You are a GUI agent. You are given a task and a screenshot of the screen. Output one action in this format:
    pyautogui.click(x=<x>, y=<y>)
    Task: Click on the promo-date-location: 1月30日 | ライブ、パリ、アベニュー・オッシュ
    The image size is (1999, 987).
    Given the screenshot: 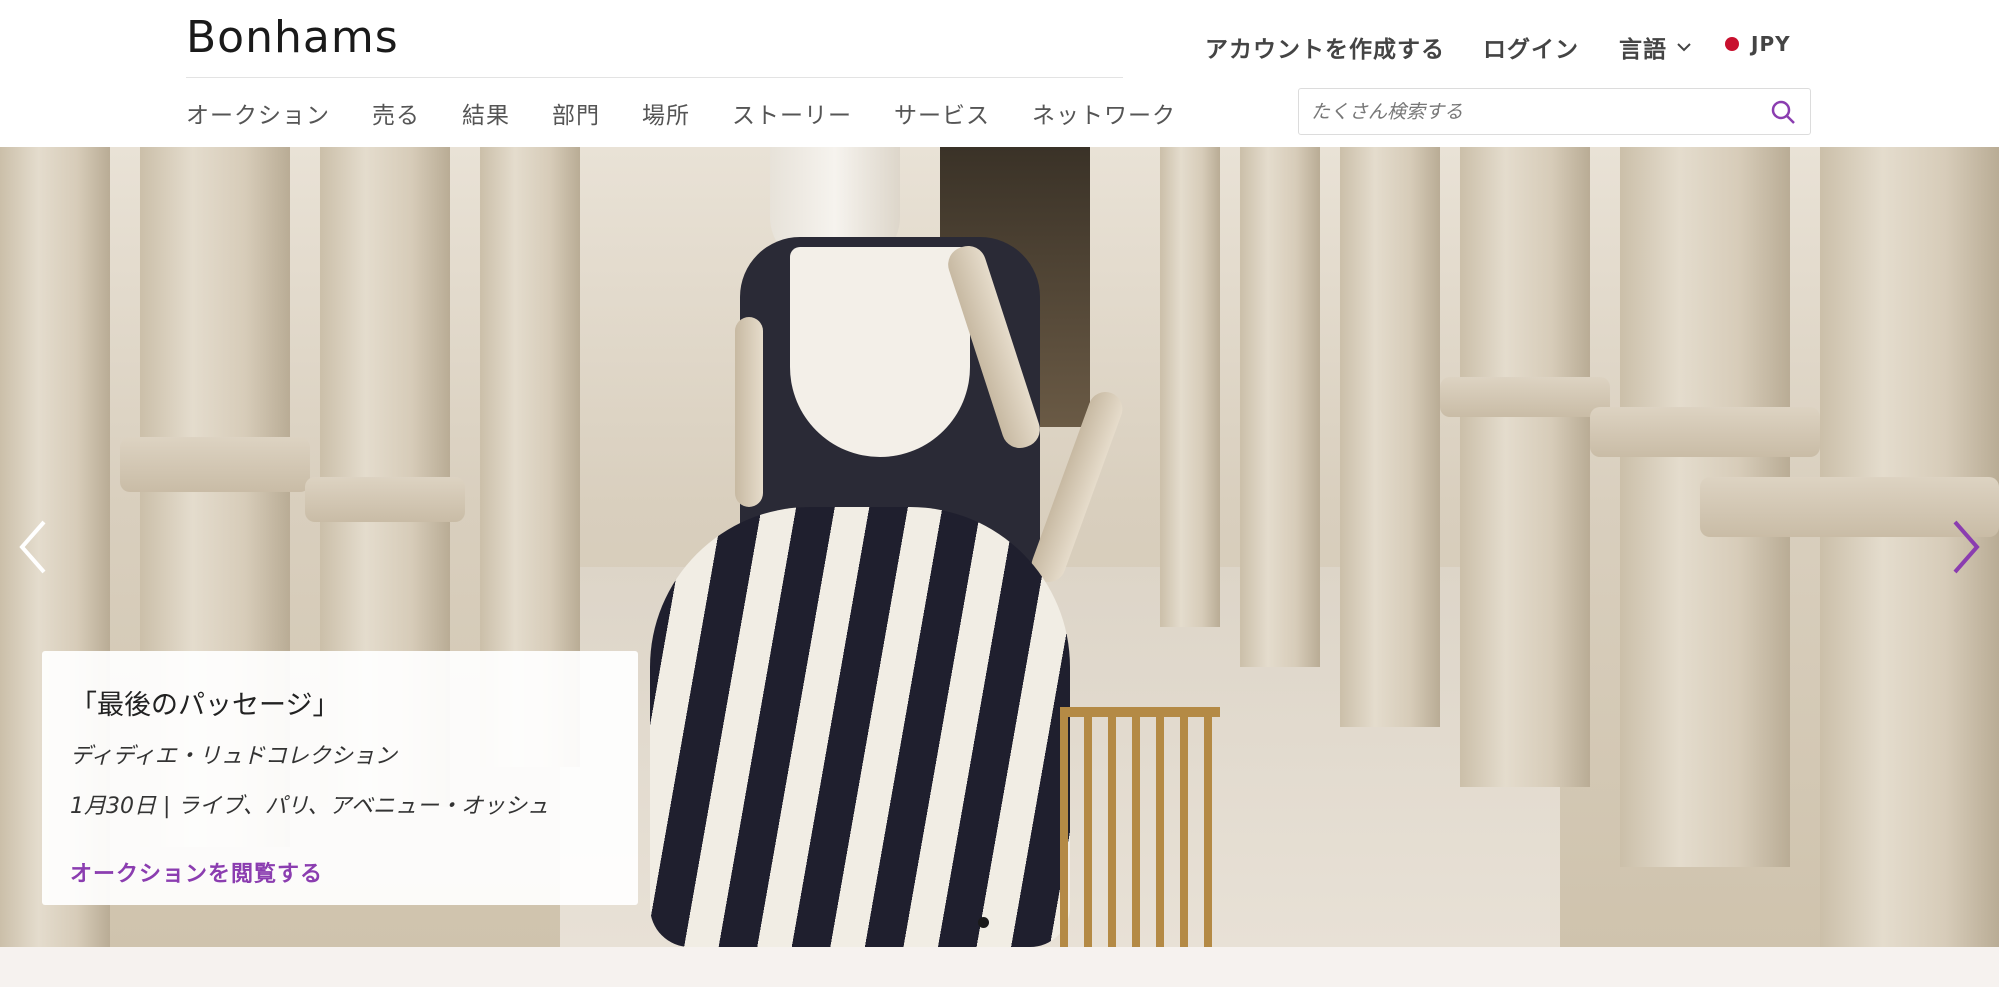 What is the action you would take?
    pyautogui.click(x=309, y=806)
    